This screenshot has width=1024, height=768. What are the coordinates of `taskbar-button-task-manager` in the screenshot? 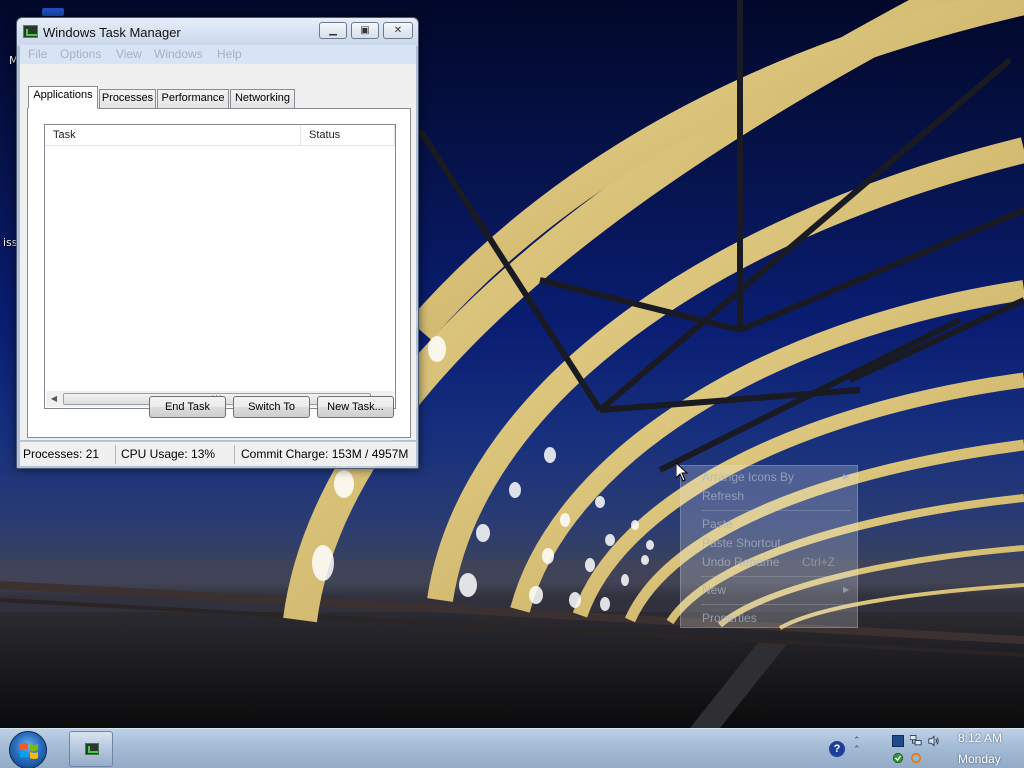 It's located at (91, 749).